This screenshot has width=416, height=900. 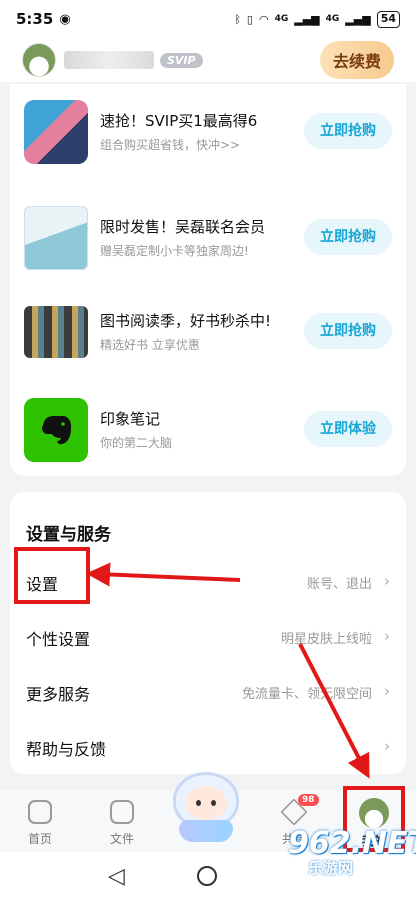 What do you see at coordinates (208, 237) in the screenshot?
I see `promo-item: 限时发售！吴磊联名会员 赠吴磊定制小卡等独家周边! 立即抢购` at bounding box center [208, 237].